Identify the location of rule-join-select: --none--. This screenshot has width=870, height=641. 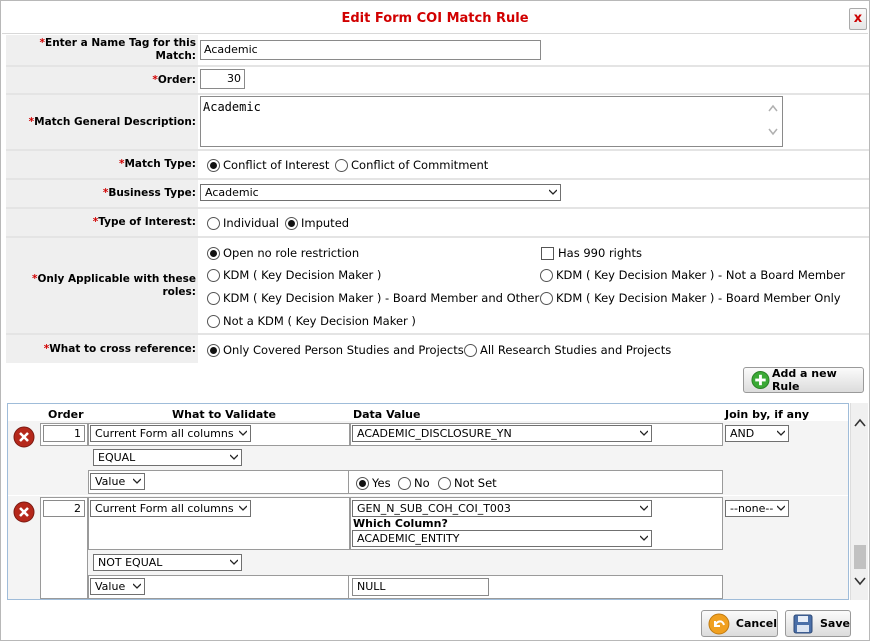
(757, 508).